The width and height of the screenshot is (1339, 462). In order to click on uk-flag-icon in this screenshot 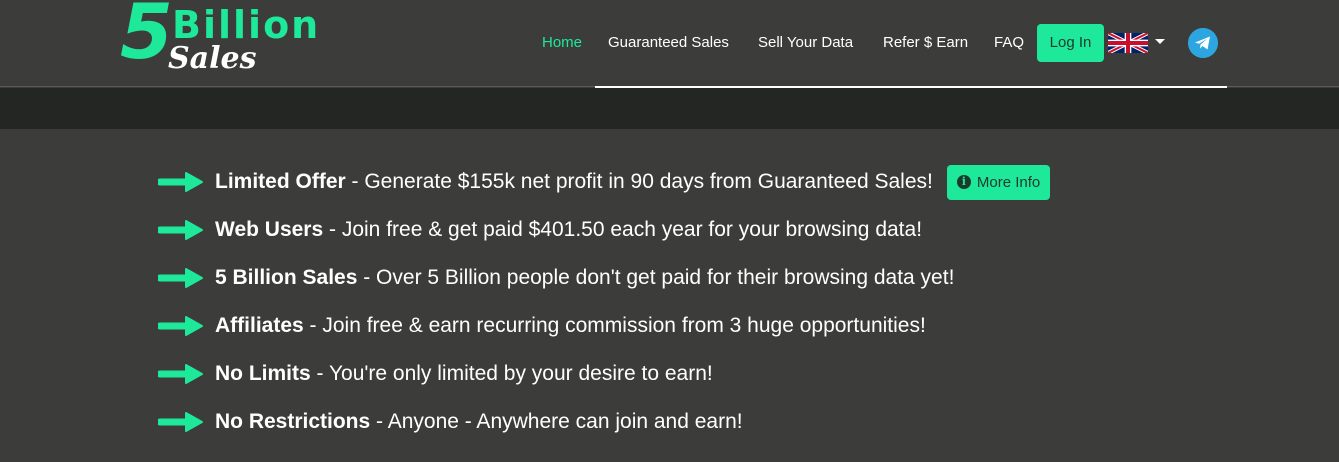, I will do `click(1128, 43)`.